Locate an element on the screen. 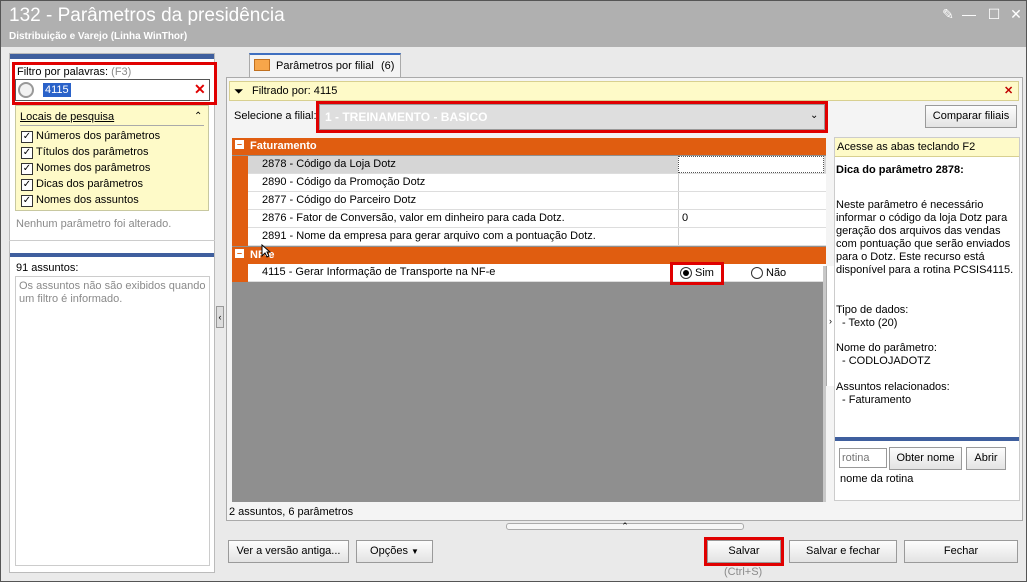 Image resolution: width=1027 pixels, height=582 pixels. rotina-header-strip is located at coordinates (927, 439).